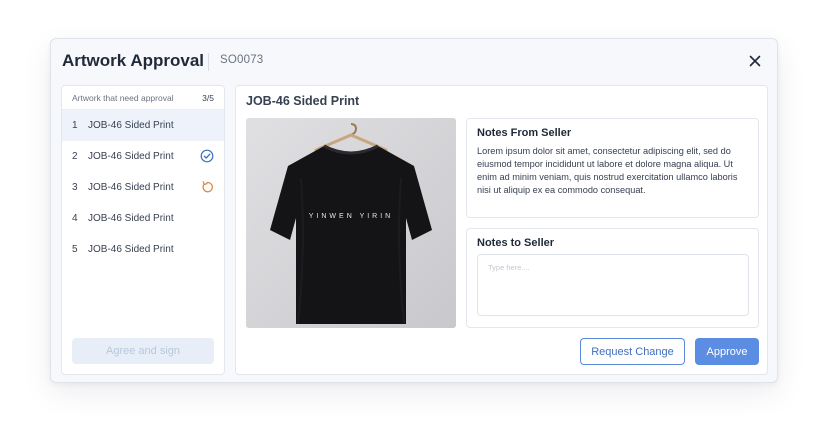 The height and width of the screenshot is (446, 828). I want to click on artwork-list-header: Artwork that need approval 3/5, so click(143, 98).